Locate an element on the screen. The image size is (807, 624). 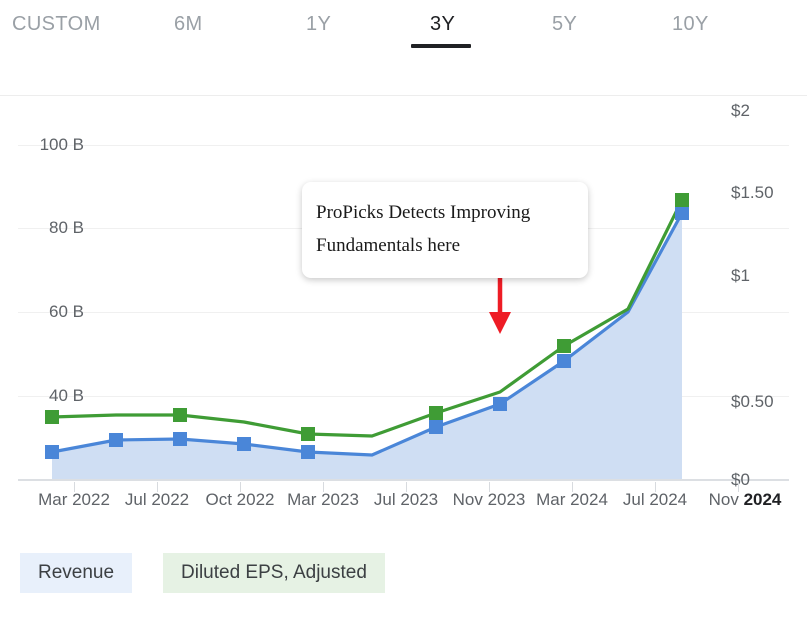
tab-5y: 5Y is located at coordinates (564, 24).